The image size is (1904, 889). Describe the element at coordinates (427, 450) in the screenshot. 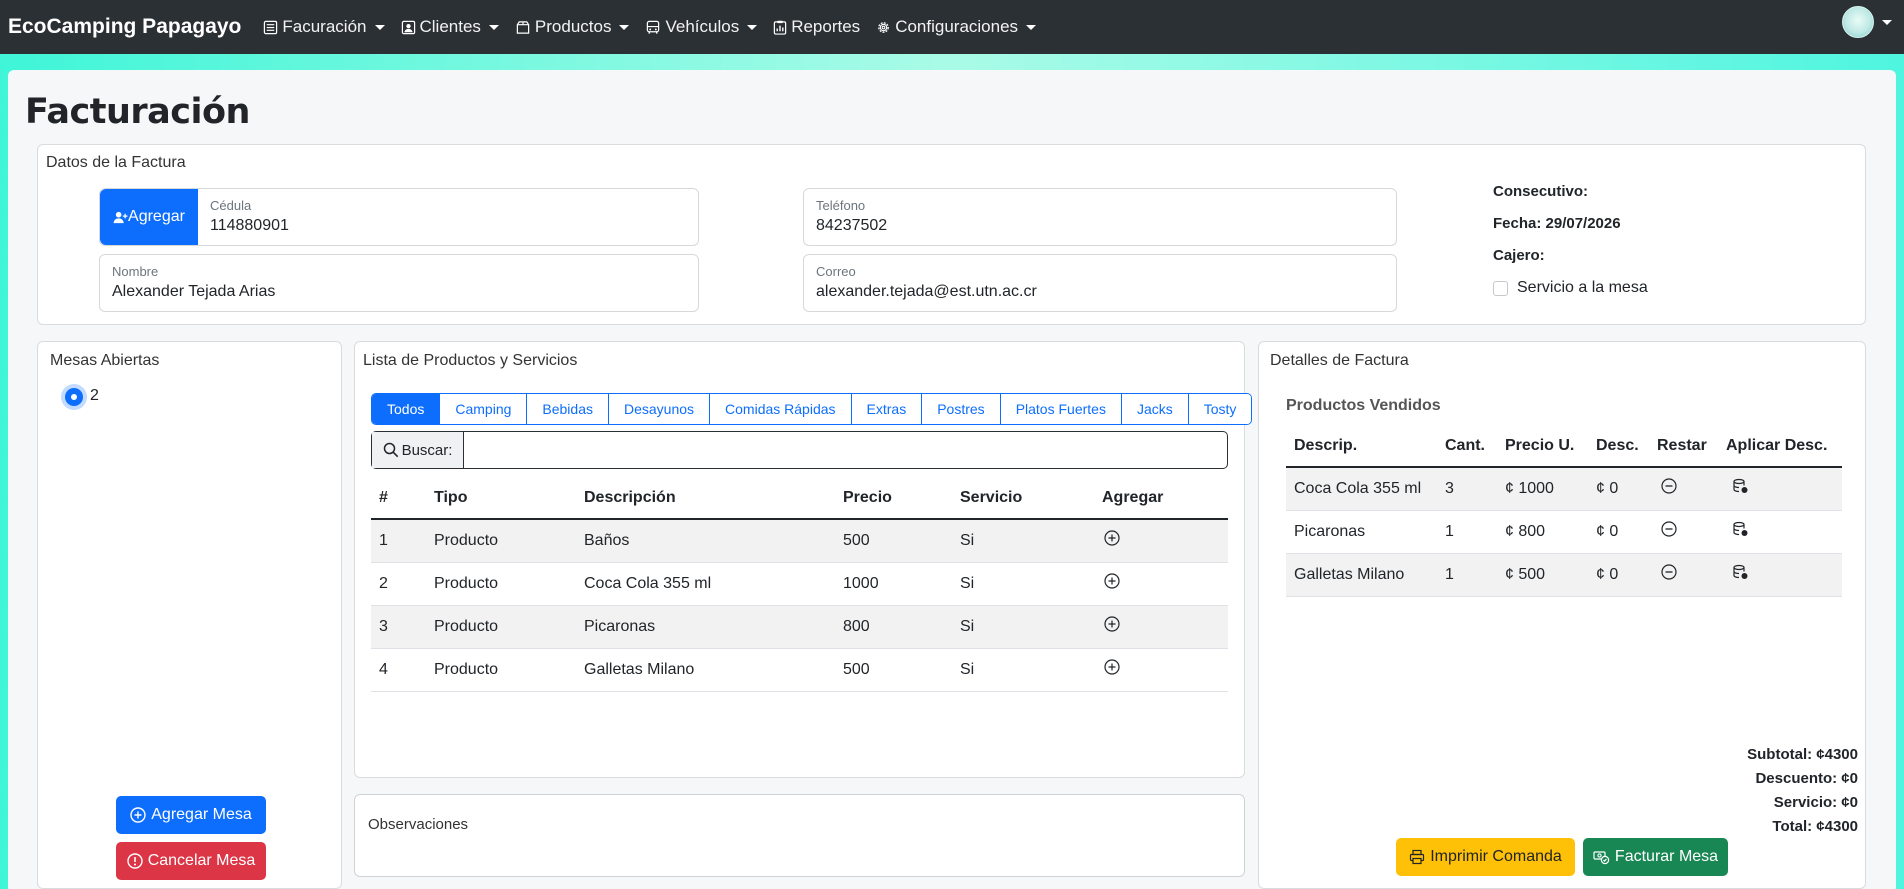

I see `search-label-text: Buscar:` at that location.